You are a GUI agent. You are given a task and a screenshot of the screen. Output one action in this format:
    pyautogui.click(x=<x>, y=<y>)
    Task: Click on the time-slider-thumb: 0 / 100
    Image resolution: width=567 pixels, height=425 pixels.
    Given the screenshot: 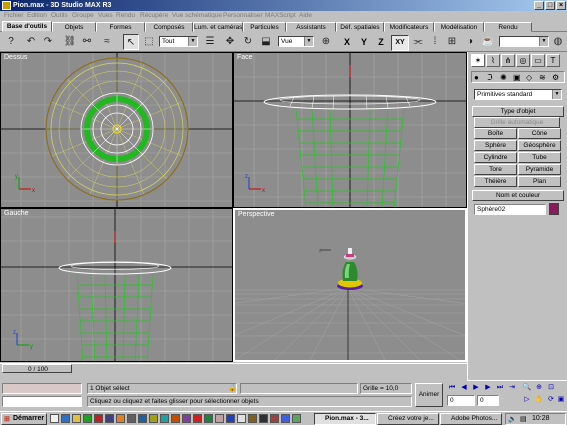 What is the action you would take?
    pyautogui.click(x=37, y=368)
    